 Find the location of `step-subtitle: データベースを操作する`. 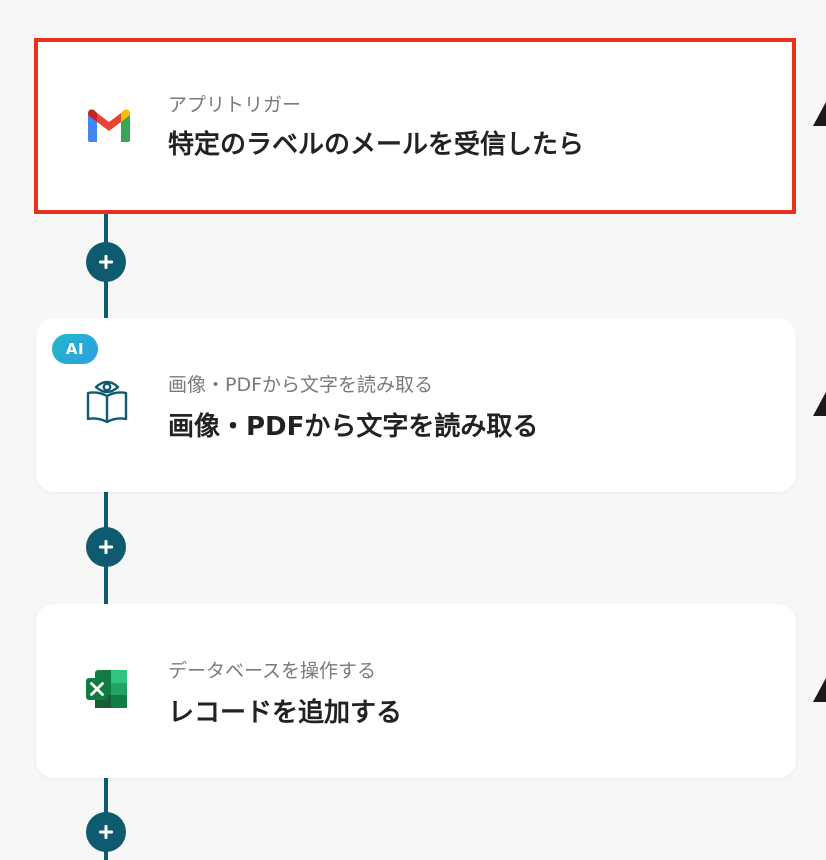

step-subtitle: データベースを操作する is located at coordinates (272, 671).